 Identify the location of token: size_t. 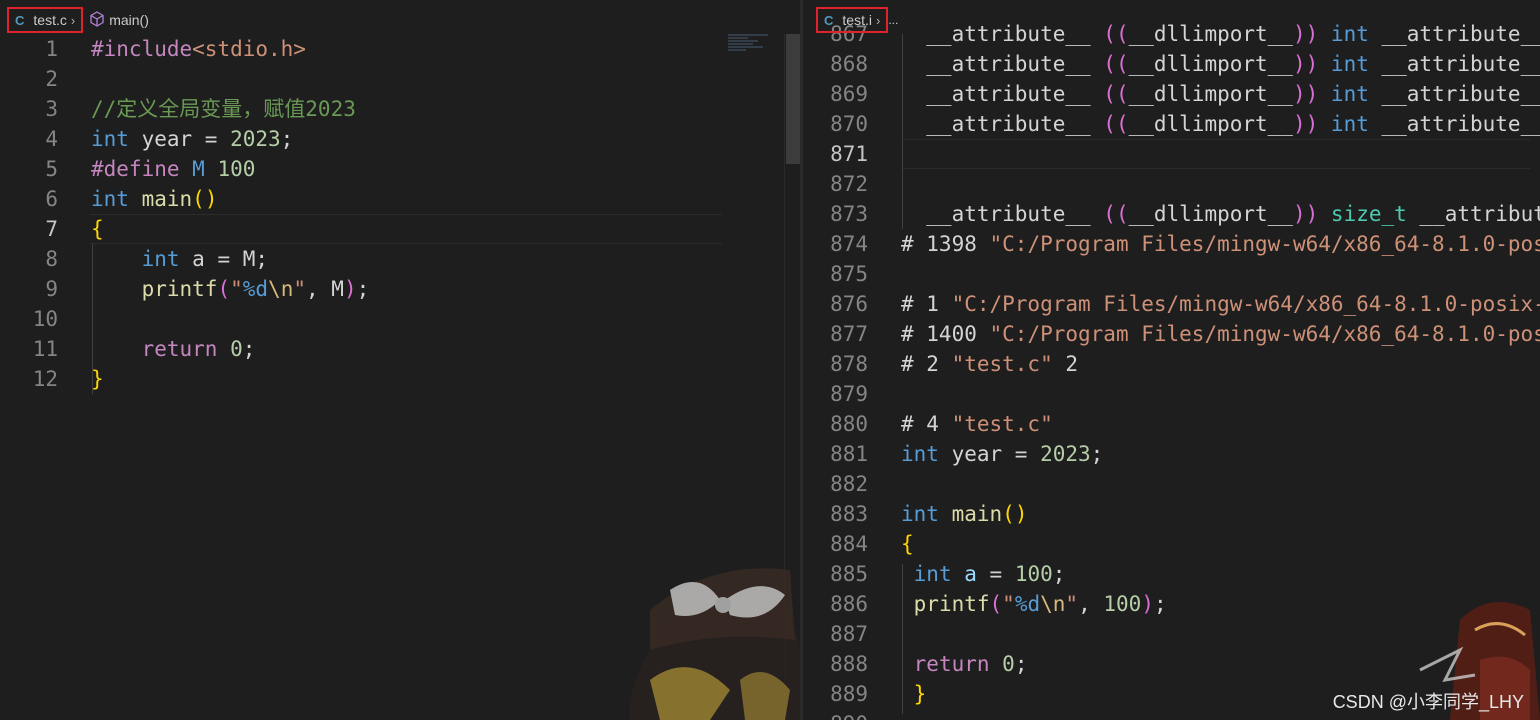
(1368, 214).